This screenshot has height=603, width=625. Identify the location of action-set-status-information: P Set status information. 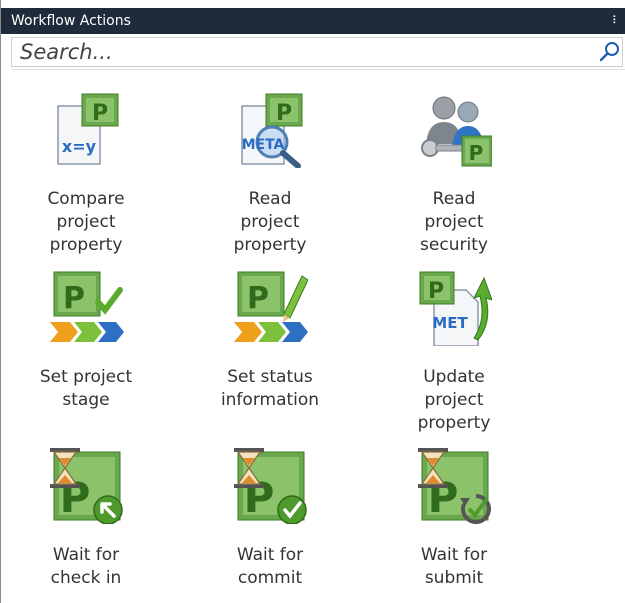
(270, 350).